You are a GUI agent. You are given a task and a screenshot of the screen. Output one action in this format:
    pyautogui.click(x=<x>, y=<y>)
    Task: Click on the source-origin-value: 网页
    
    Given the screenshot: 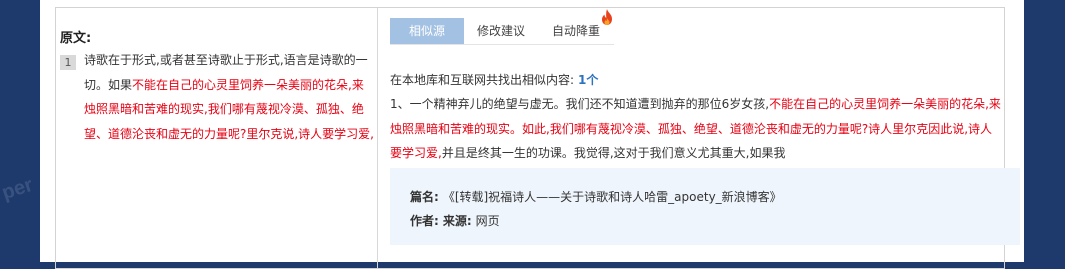 What is the action you would take?
    pyautogui.click(x=487, y=221)
    